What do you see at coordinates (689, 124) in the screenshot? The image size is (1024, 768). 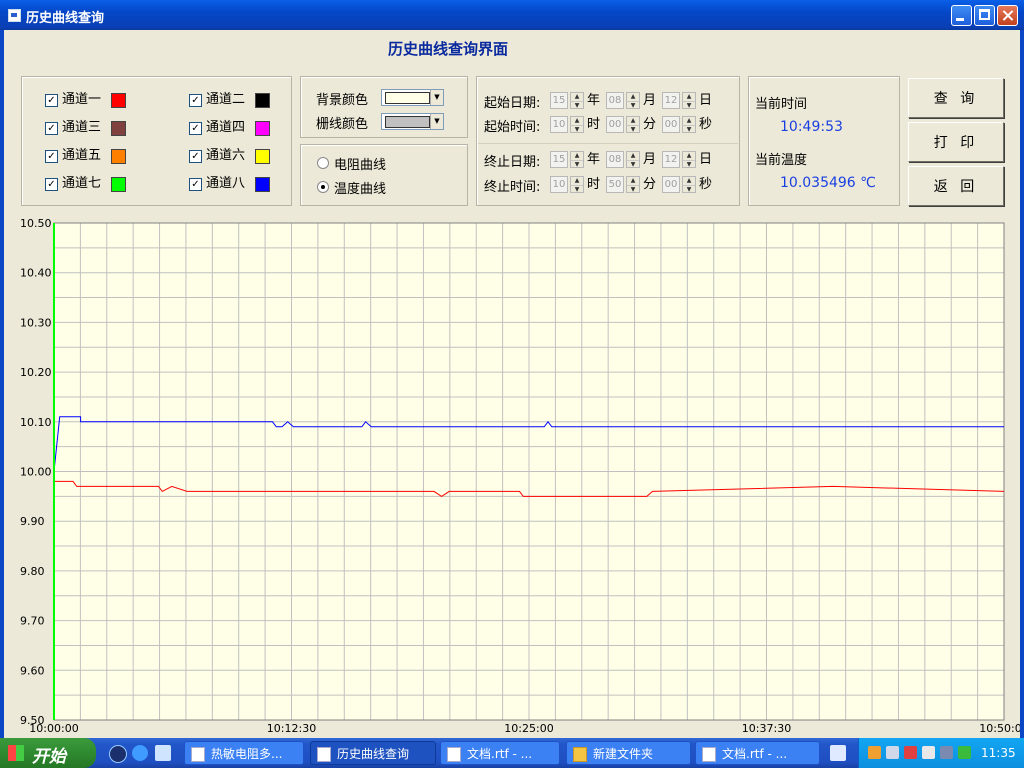 I see `start-second-spinner` at bounding box center [689, 124].